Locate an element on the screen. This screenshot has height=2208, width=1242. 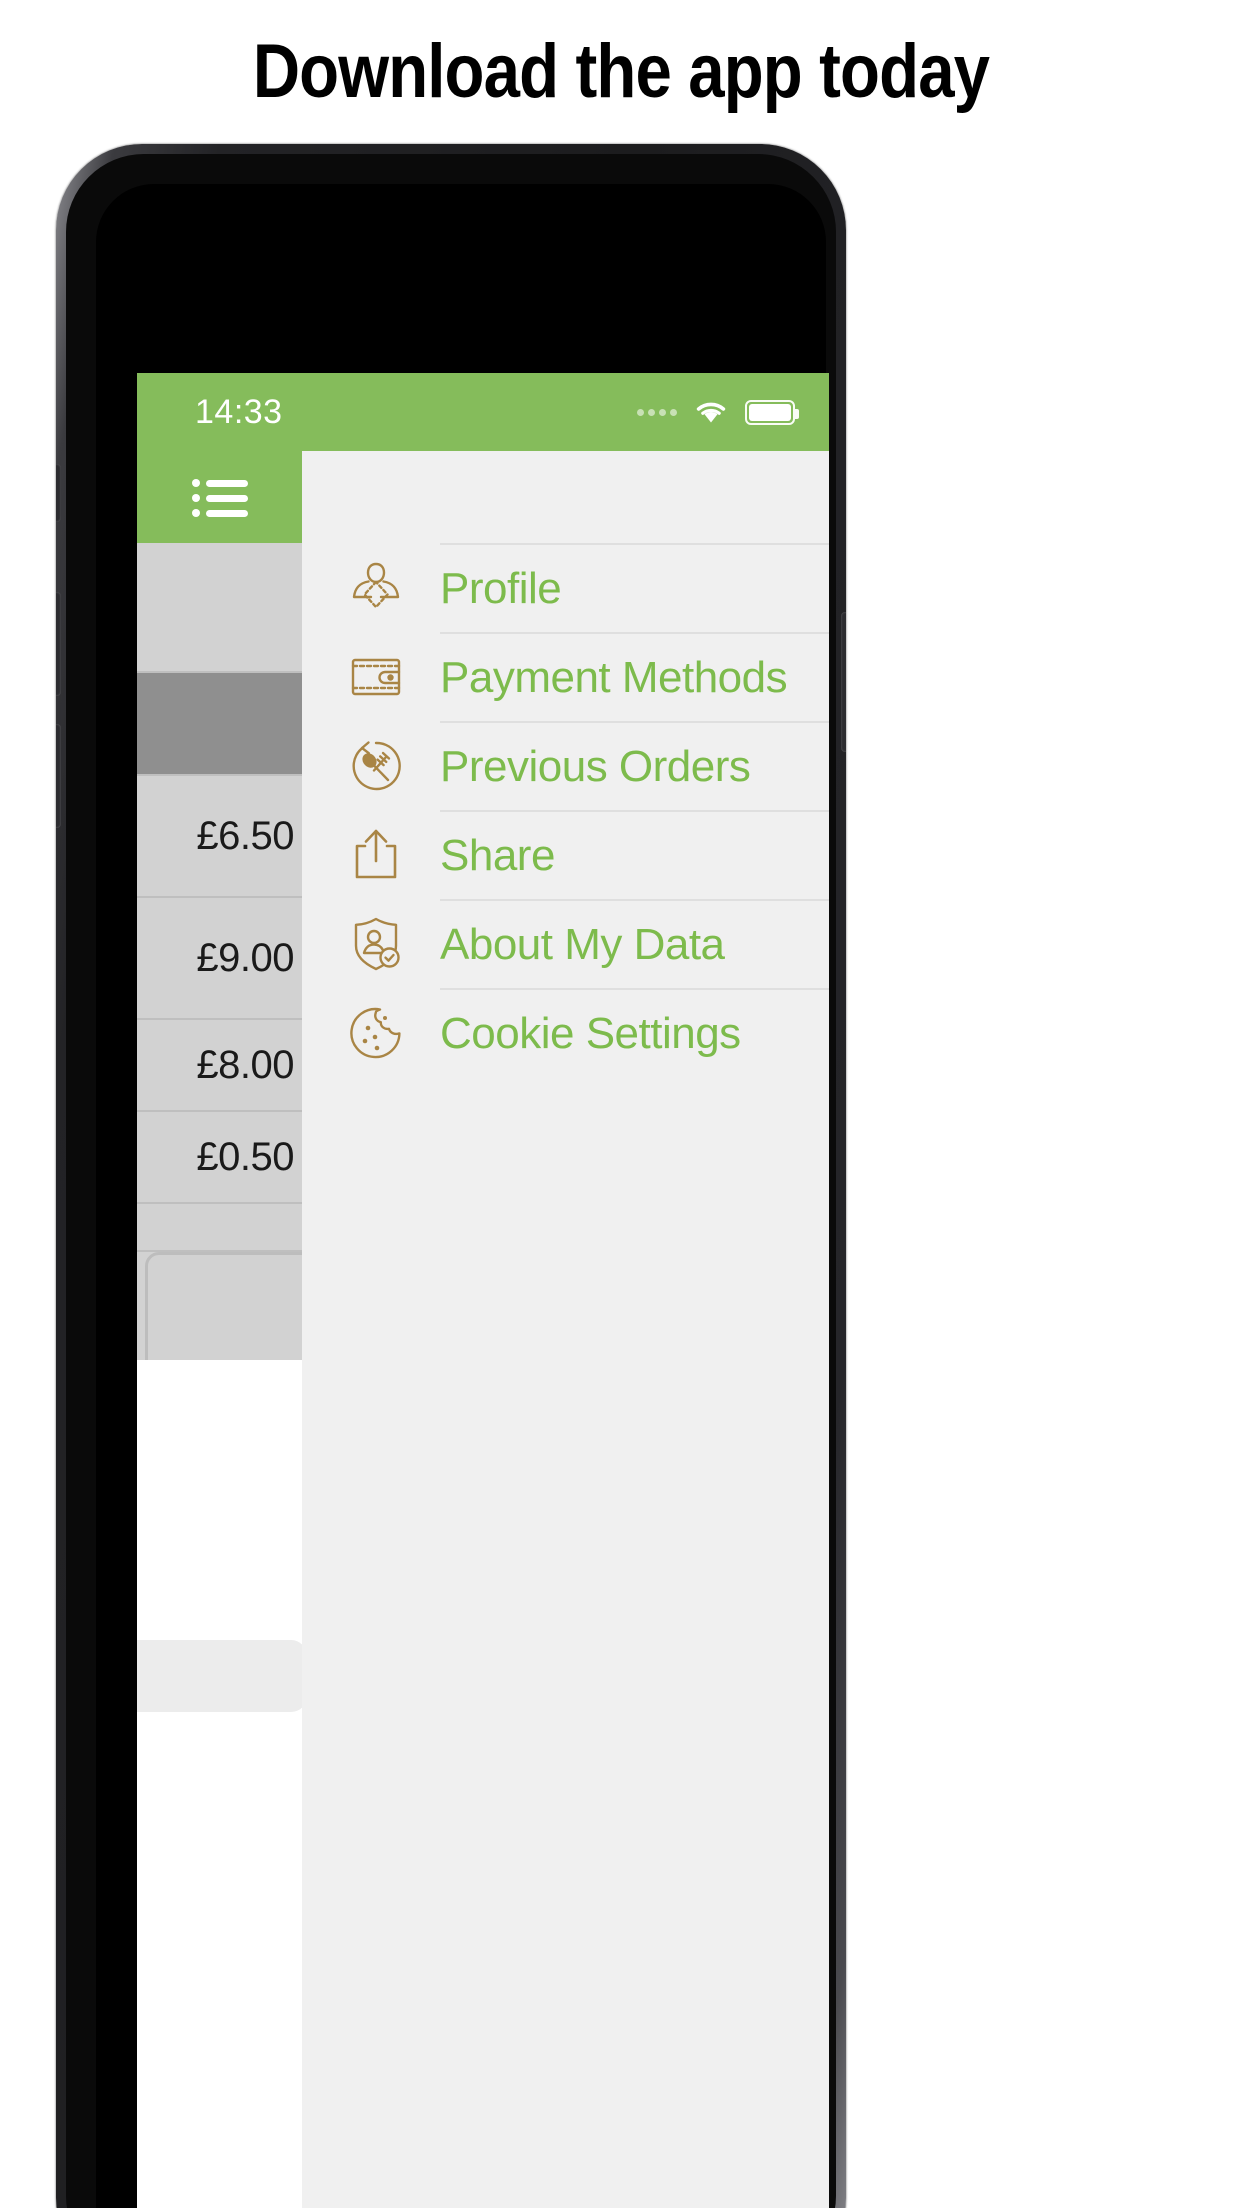
drawer-item-cookie-settings: Cookie Settings is located at coordinates (565, 1032).